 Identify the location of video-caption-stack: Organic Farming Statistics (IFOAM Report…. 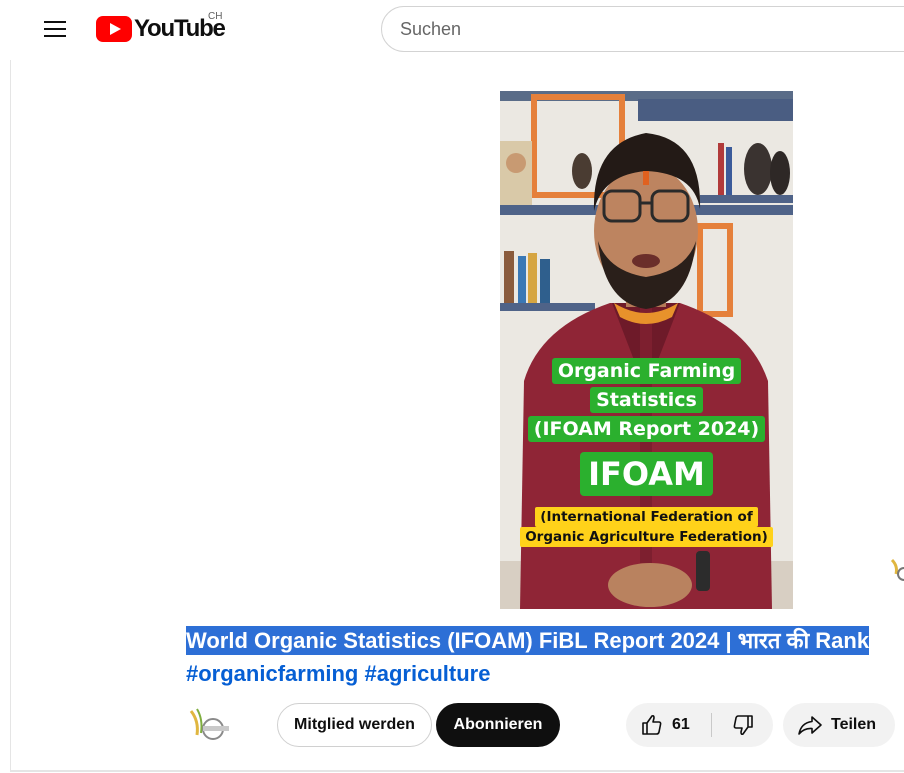
(646, 400).